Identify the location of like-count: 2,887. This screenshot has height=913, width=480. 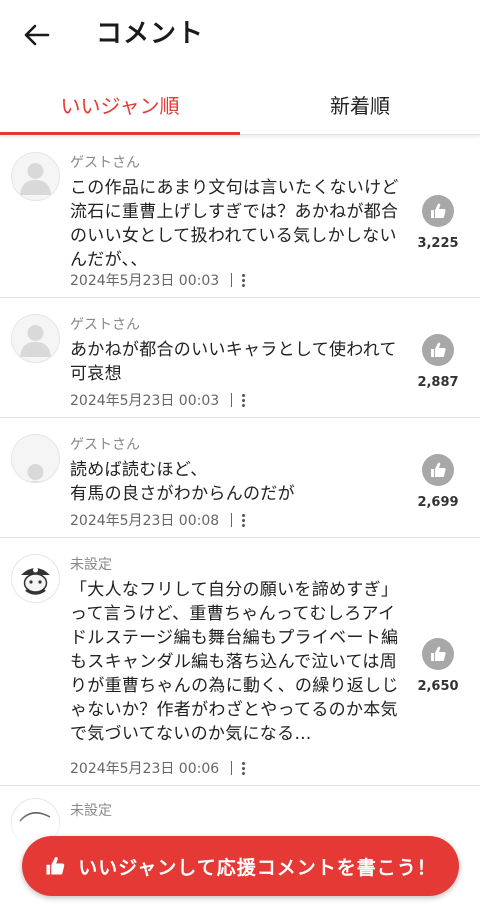
(438, 382).